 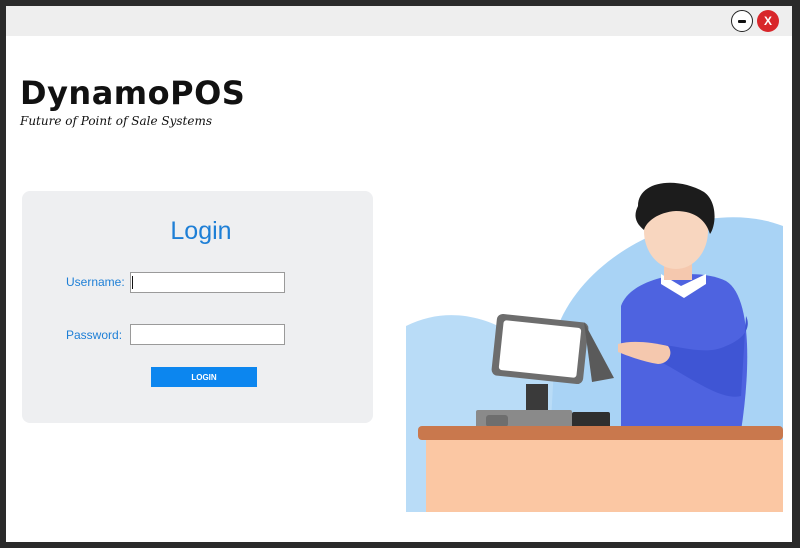 I want to click on text-caret, so click(x=132, y=282).